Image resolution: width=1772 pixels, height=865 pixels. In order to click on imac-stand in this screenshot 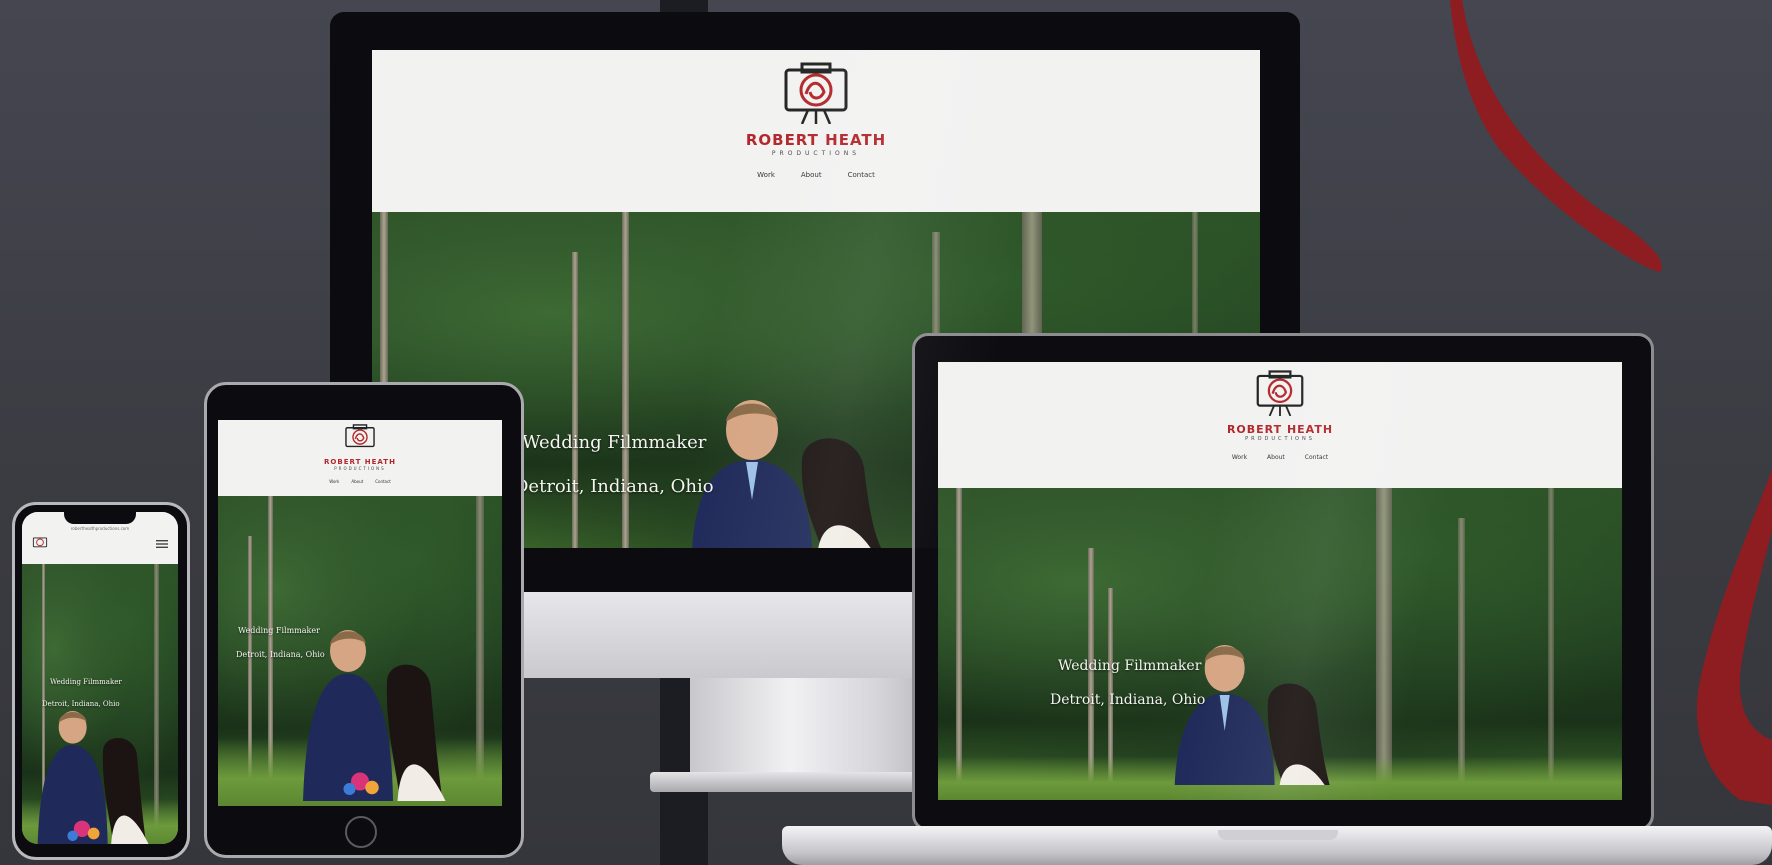, I will do `click(815, 728)`.